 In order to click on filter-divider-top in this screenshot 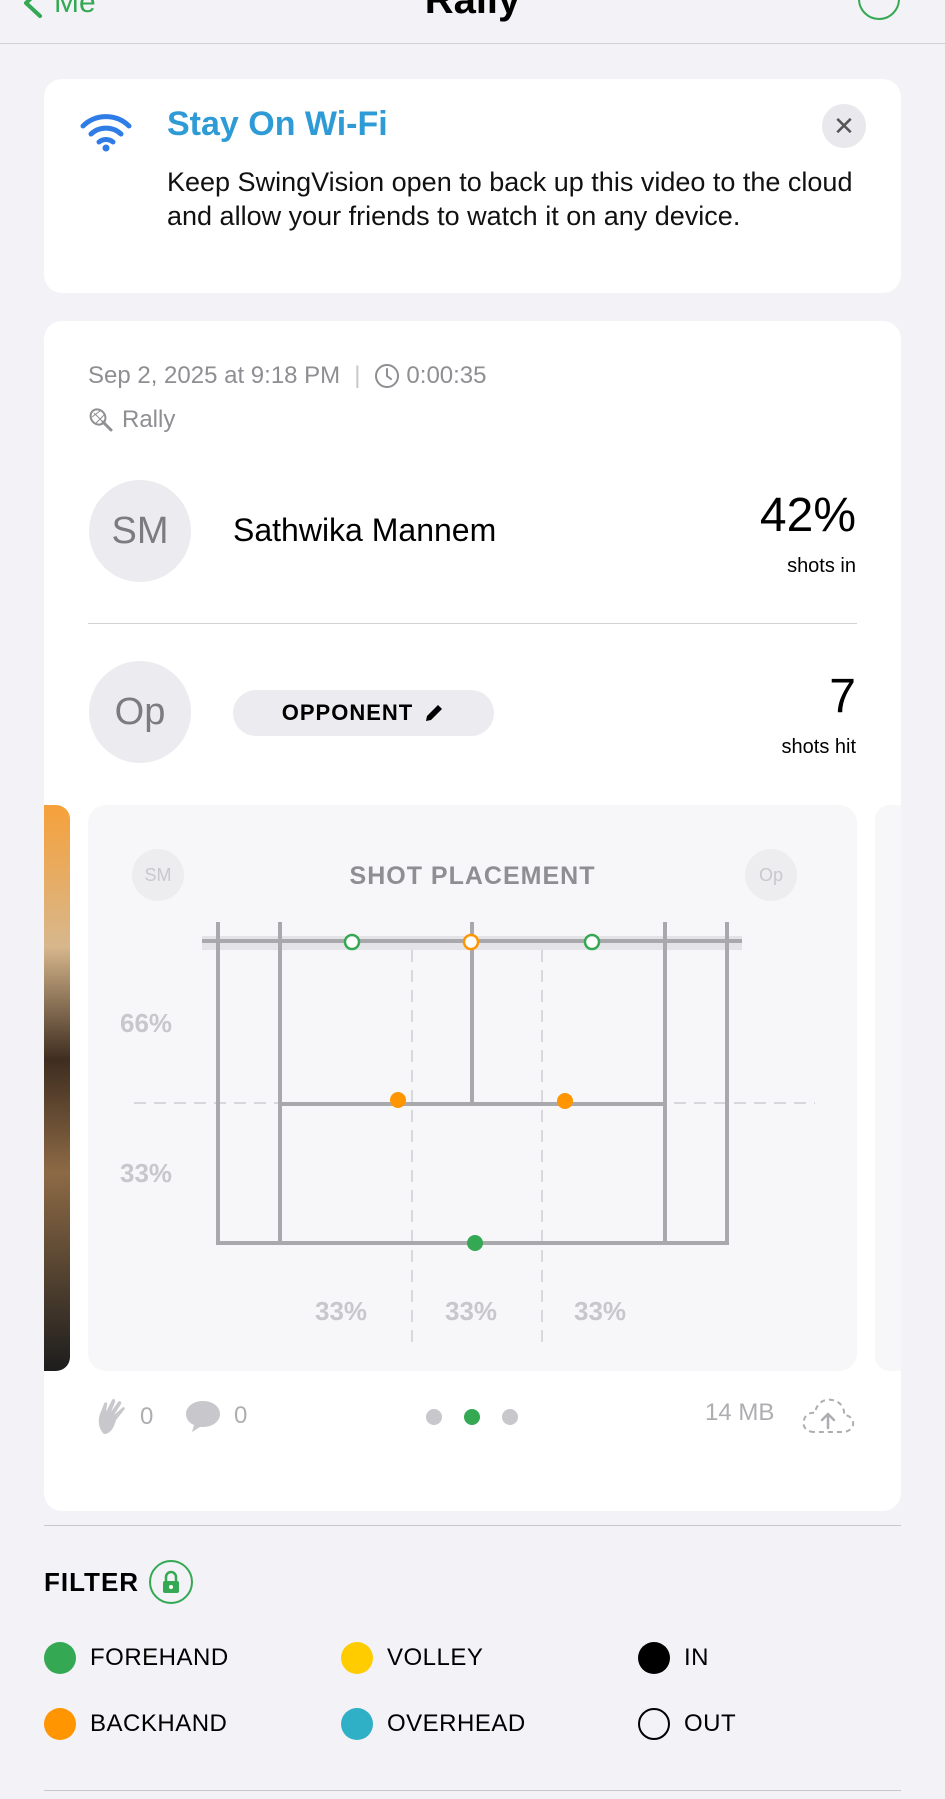, I will do `click(472, 1525)`.